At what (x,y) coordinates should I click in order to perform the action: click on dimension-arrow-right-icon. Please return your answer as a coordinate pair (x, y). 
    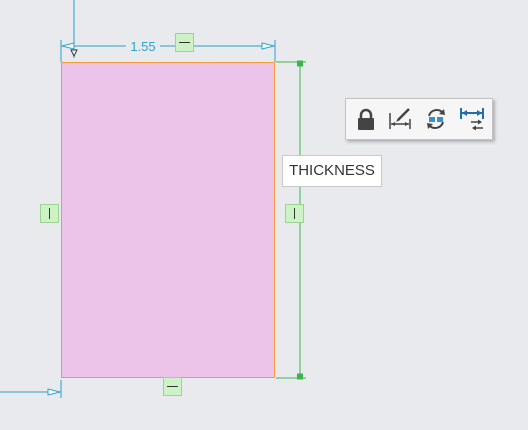
    Looking at the image, I should click on (268, 46).